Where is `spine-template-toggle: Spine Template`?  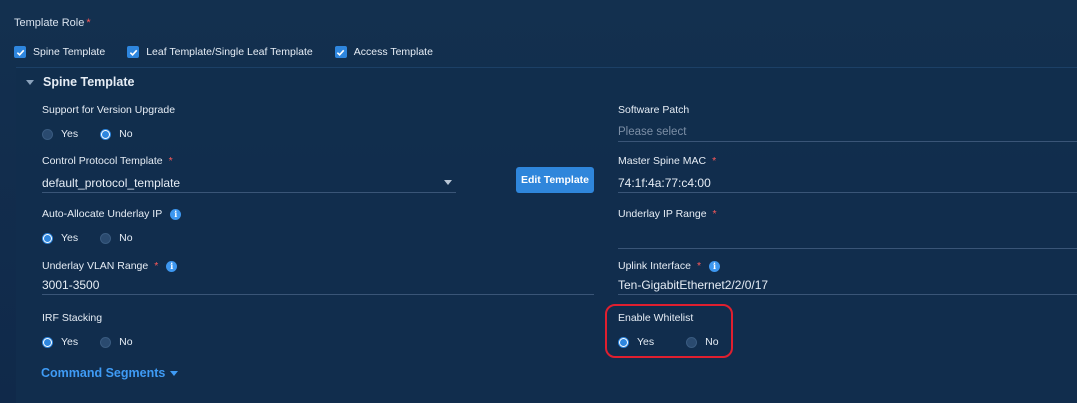 spine-template-toggle: Spine Template is located at coordinates (80, 82).